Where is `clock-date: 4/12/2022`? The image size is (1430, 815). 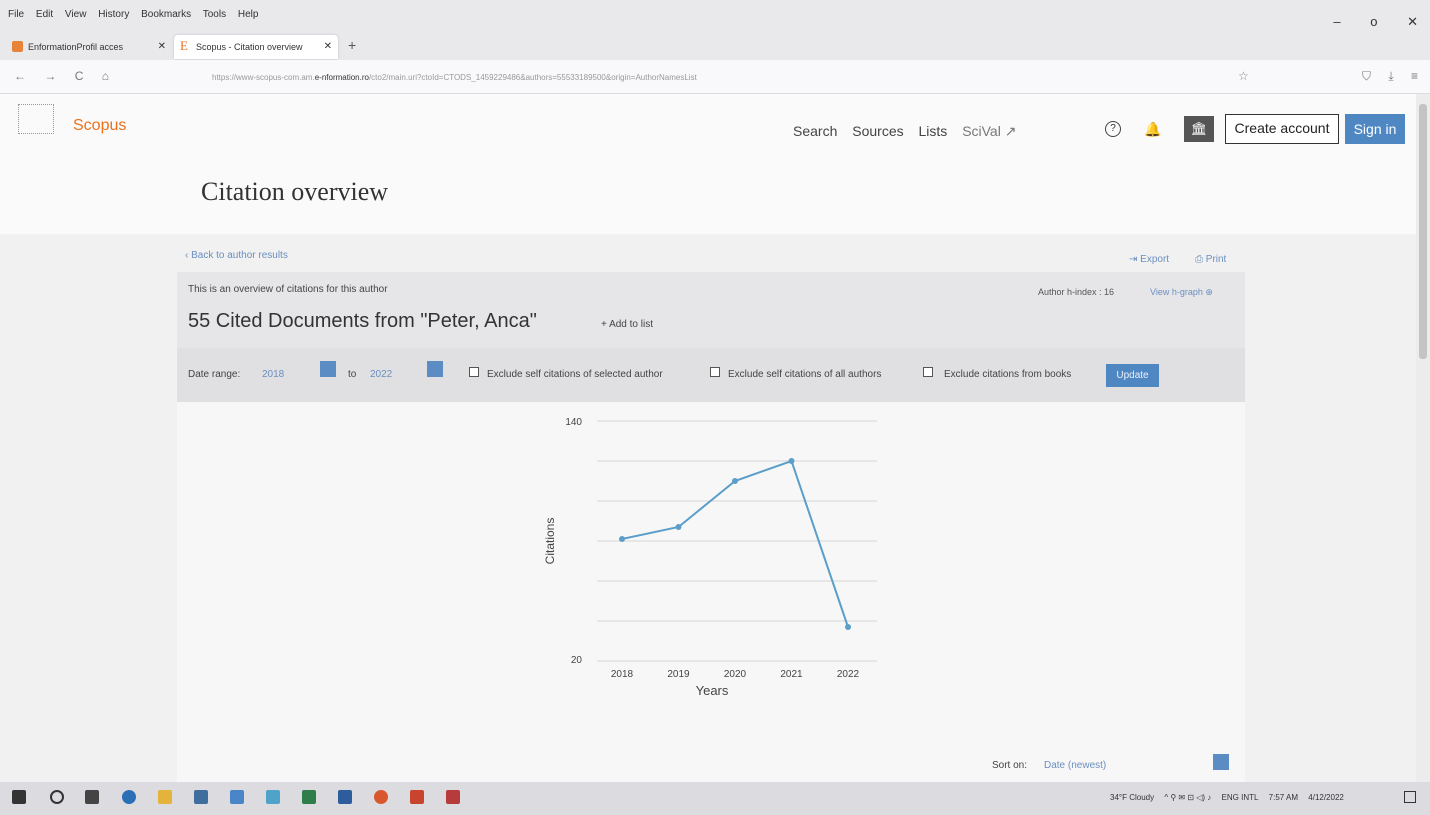 clock-date: 4/12/2022 is located at coordinates (1326, 797).